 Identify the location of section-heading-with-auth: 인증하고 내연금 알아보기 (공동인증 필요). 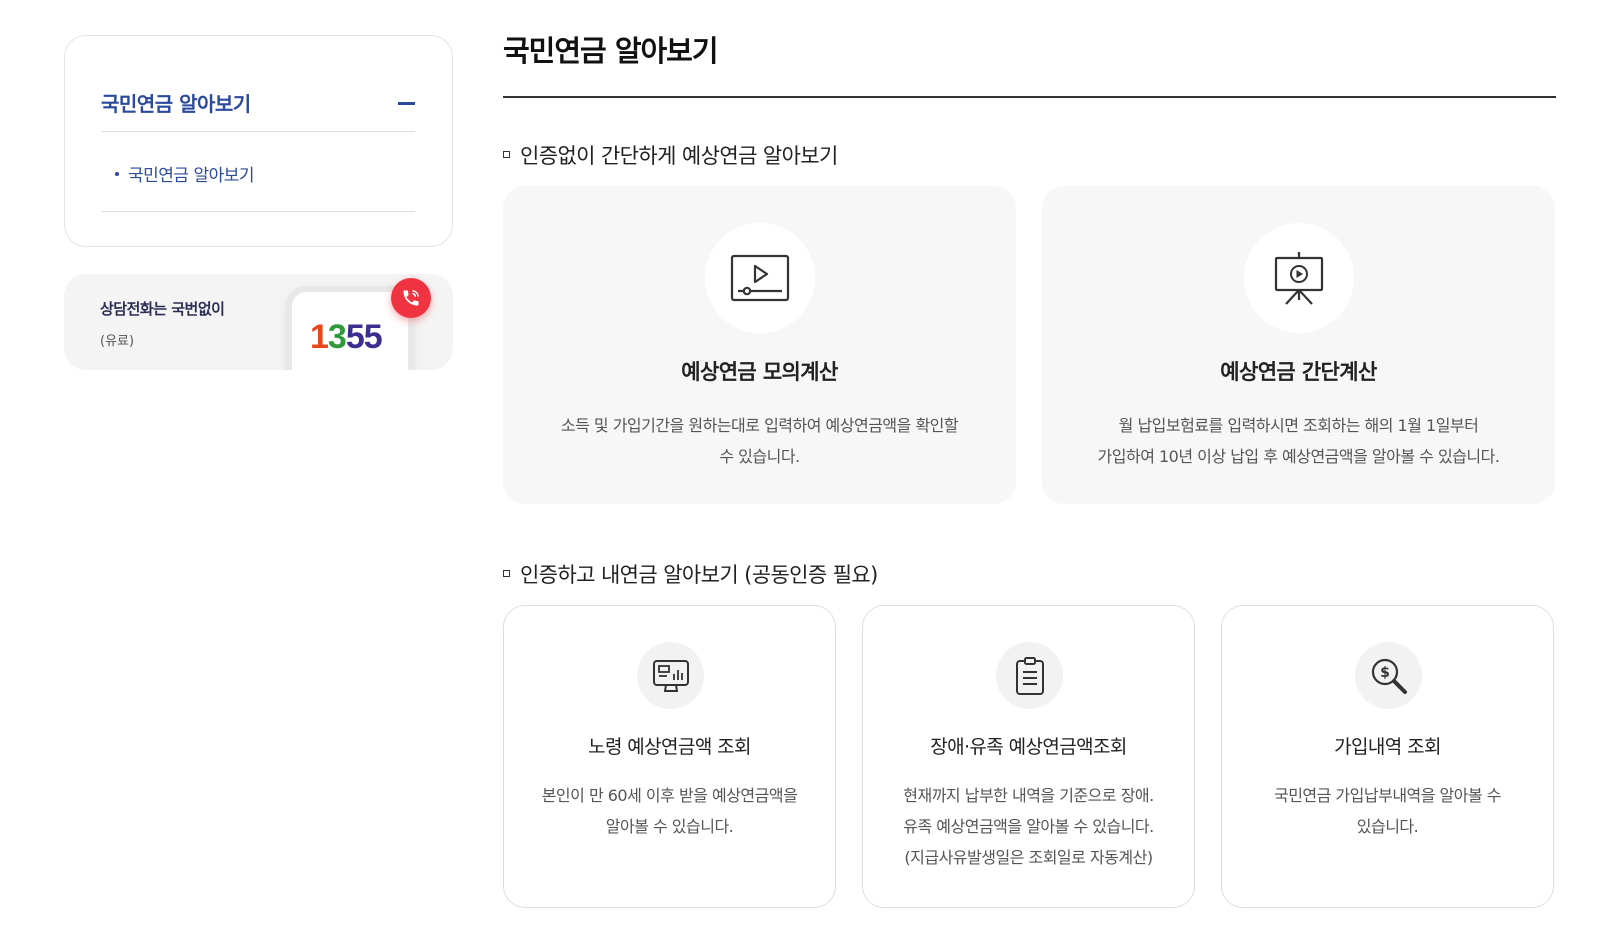
(690, 574).